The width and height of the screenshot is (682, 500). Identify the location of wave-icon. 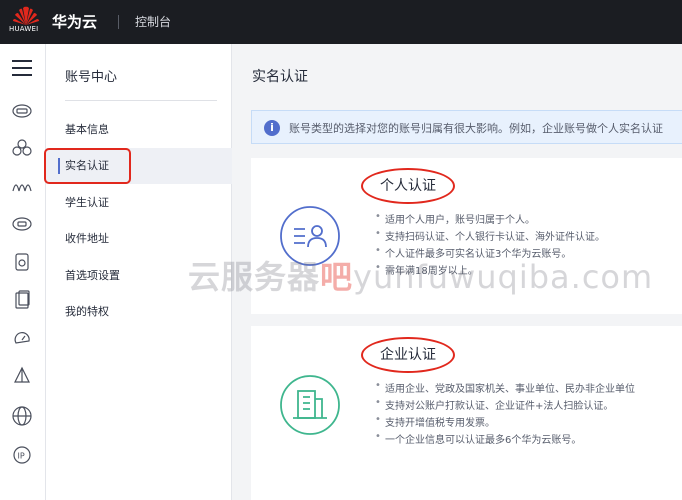
(22, 186).